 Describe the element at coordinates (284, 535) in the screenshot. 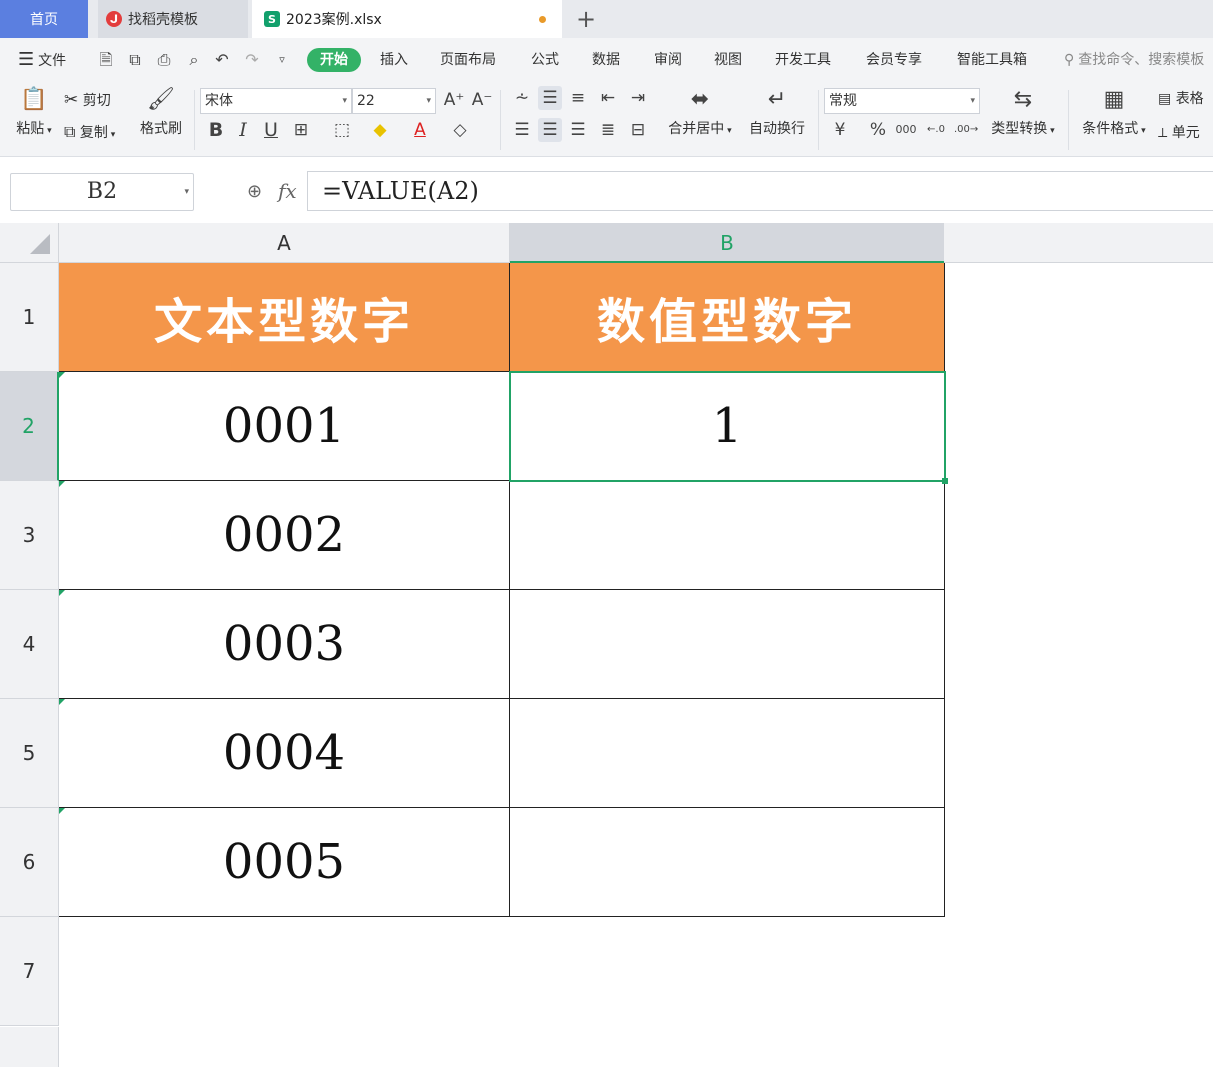

I see `cell-a3: 0002` at that location.